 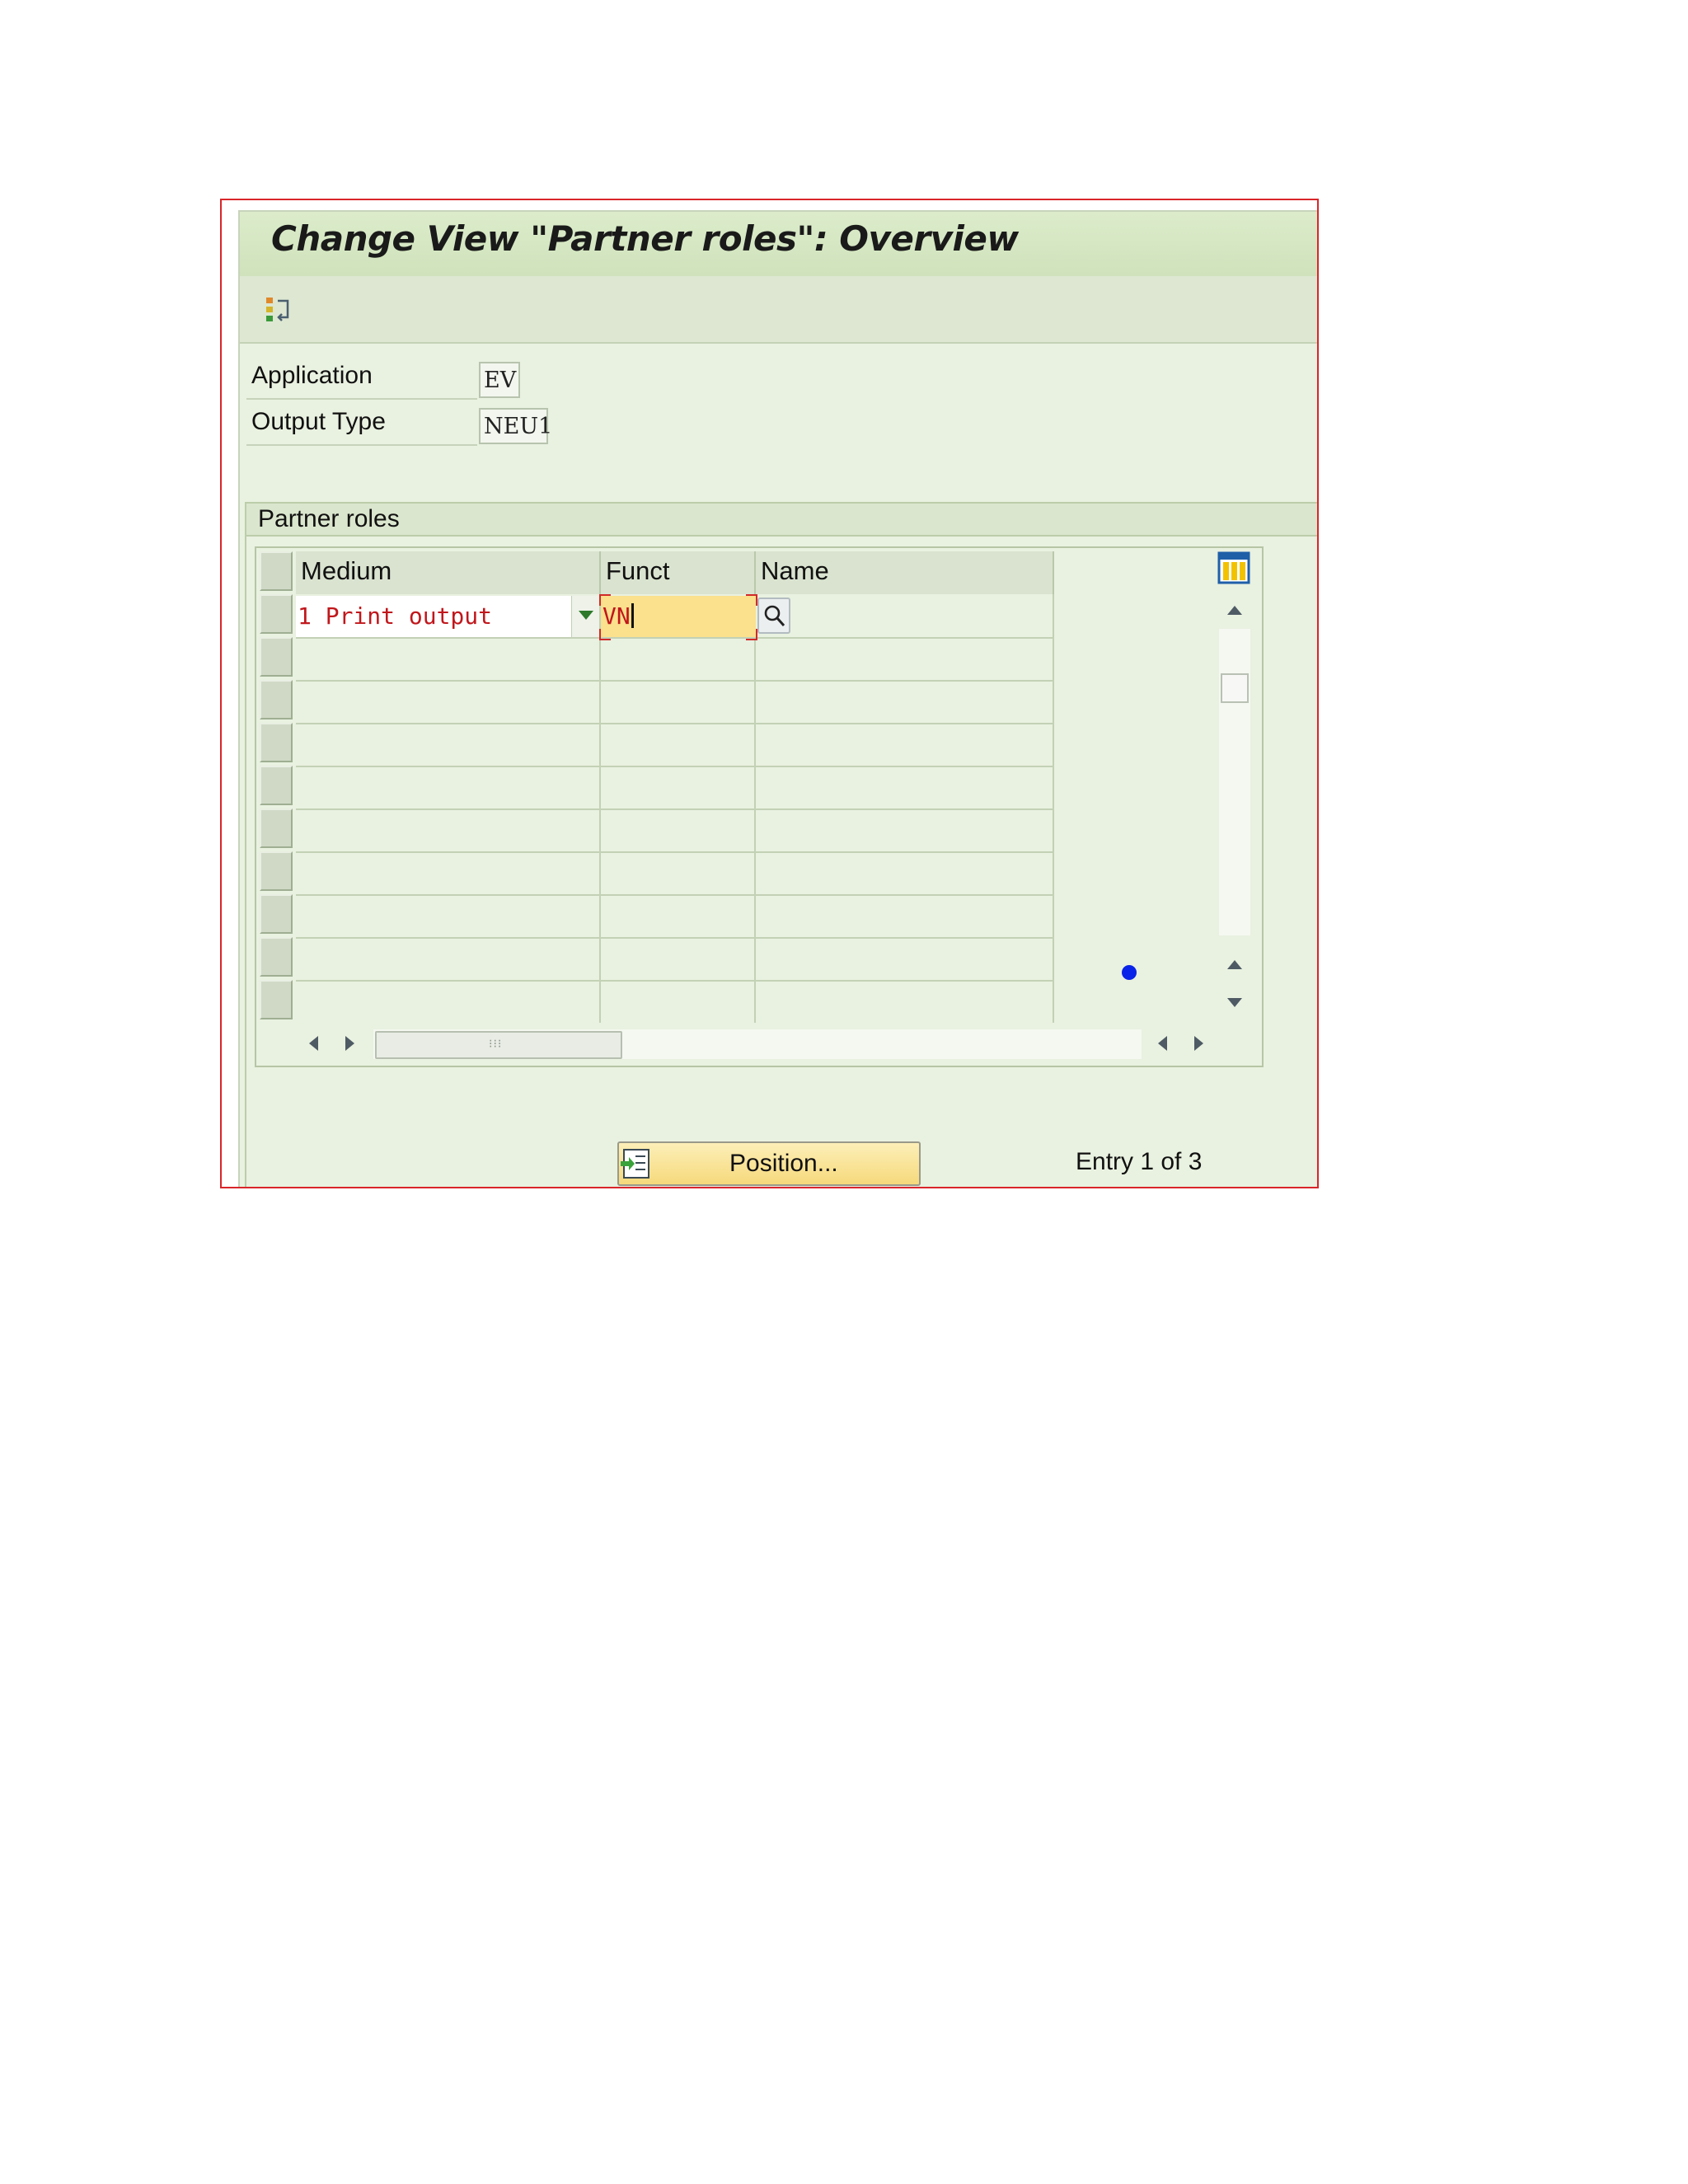 I want to click on table-settings-icon, so click(x=1233, y=567).